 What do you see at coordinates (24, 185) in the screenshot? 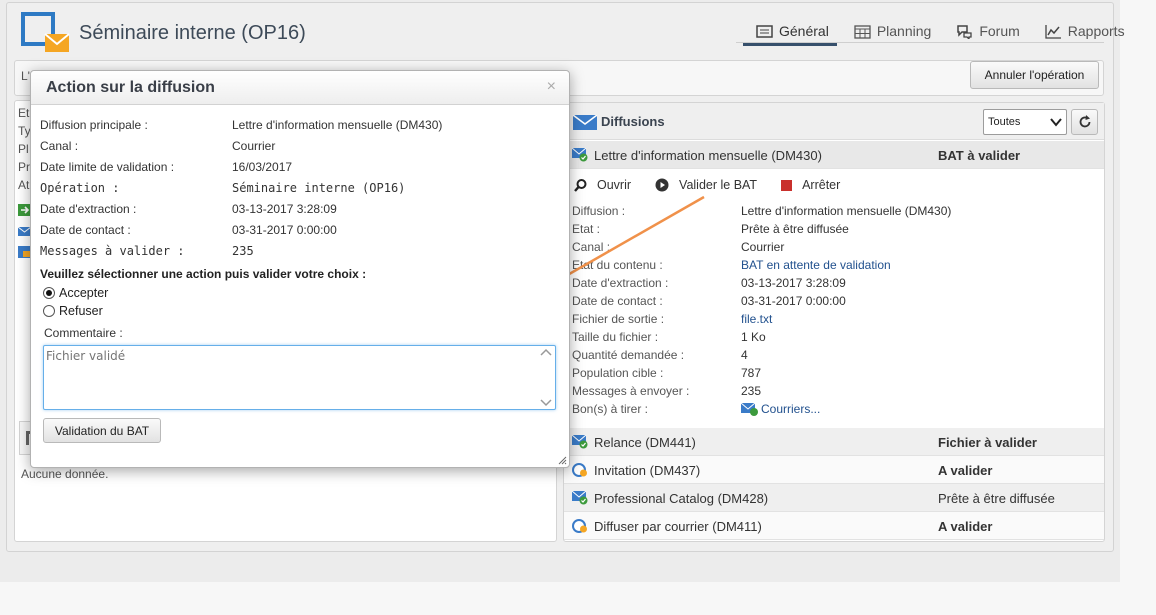
I see `detail-label-peek: At` at bounding box center [24, 185].